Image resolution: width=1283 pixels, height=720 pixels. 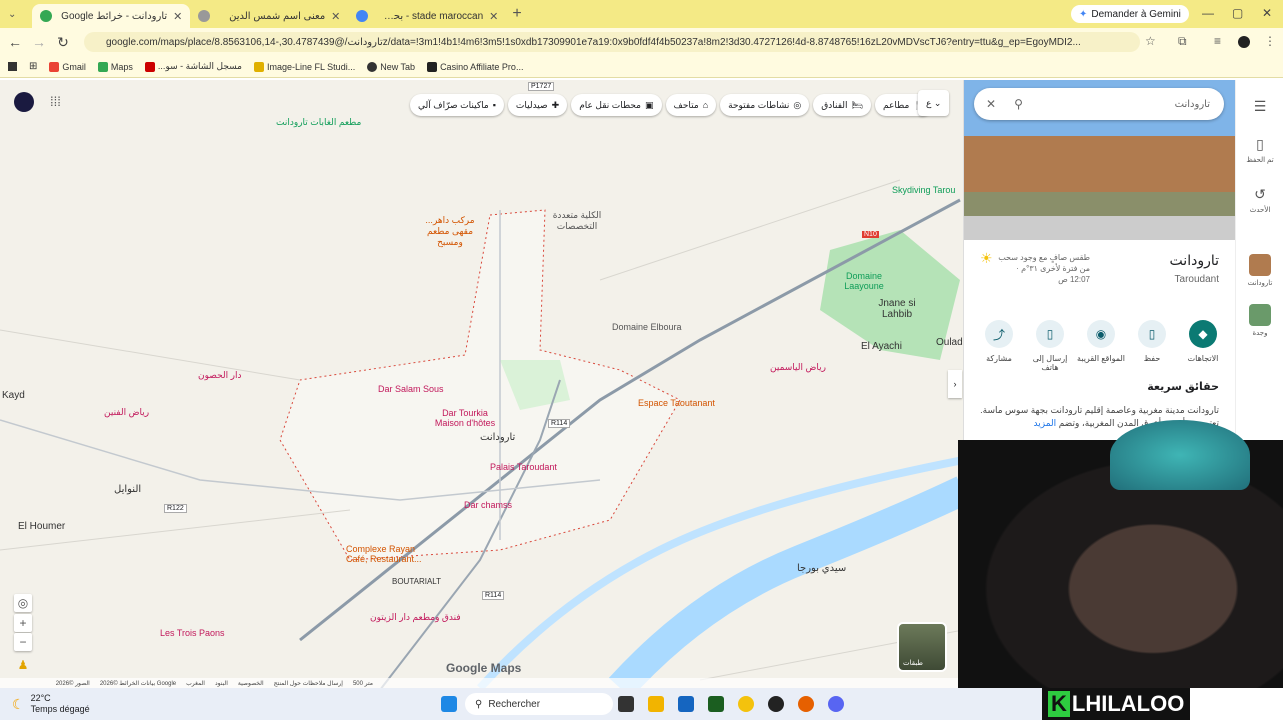 I want to click on collapse-panel-icon: ›, so click(x=955, y=384).